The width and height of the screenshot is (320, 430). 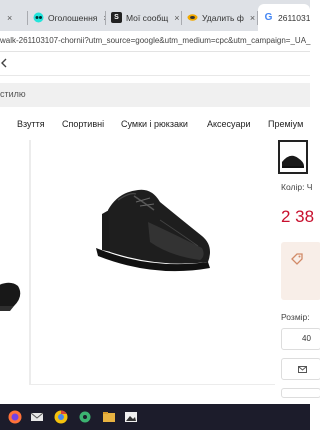 What do you see at coordinates (155, 417) in the screenshot?
I see `taskbar` at bounding box center [155, 417].